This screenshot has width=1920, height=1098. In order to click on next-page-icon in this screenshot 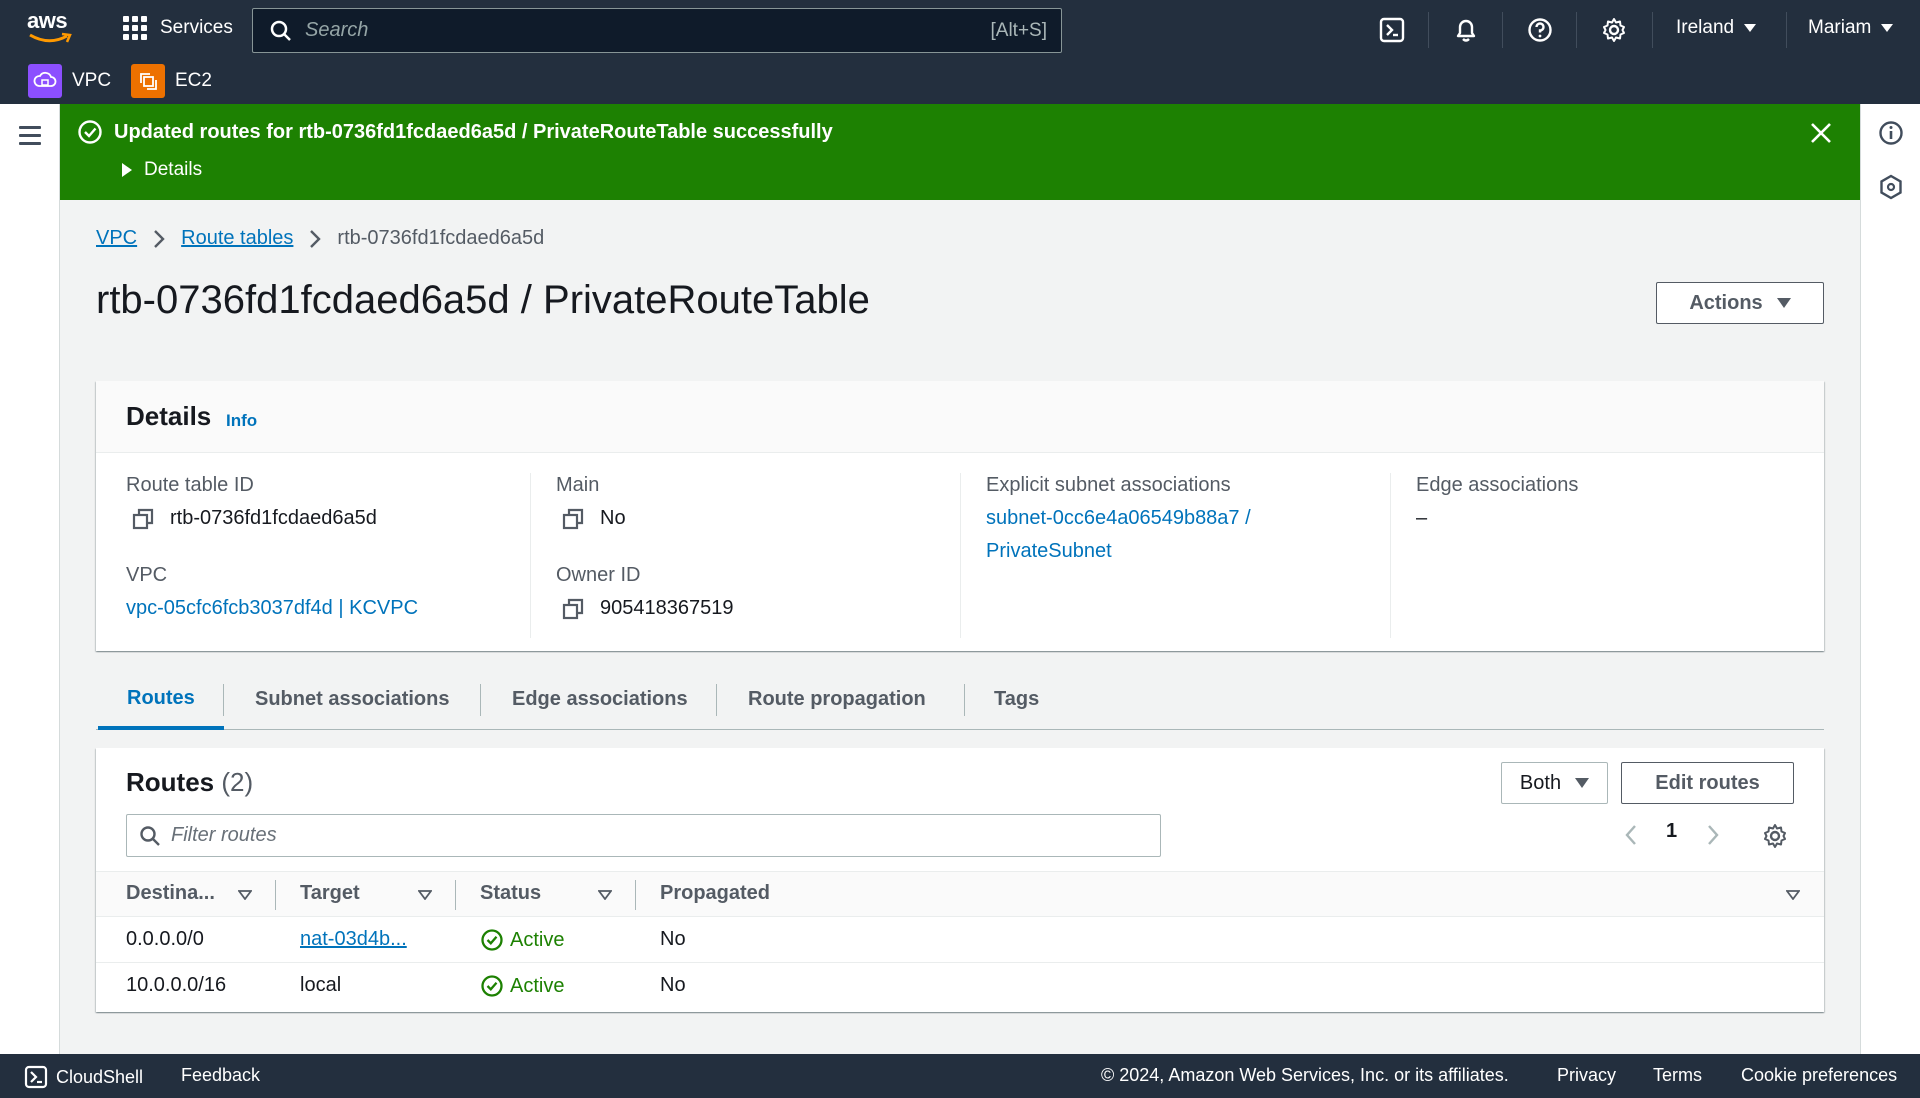, I will do `click(1713, 835)`.